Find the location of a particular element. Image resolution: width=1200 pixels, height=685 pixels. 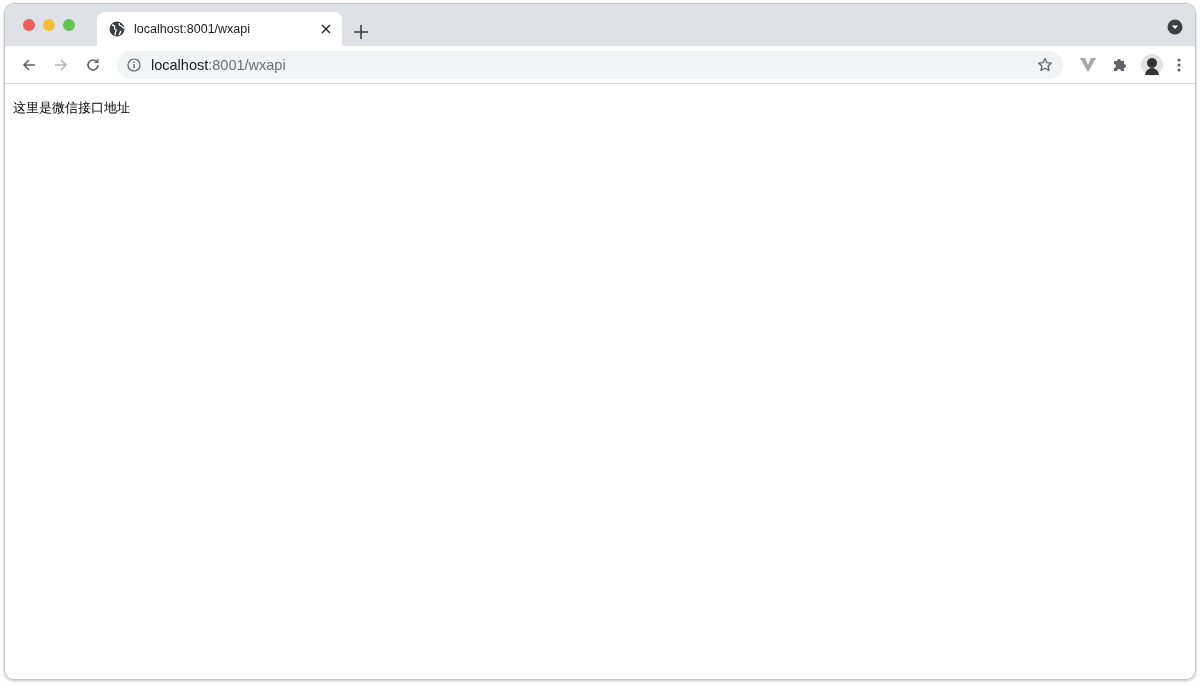

more-menu-icon is located at coordinates (1179, 64).